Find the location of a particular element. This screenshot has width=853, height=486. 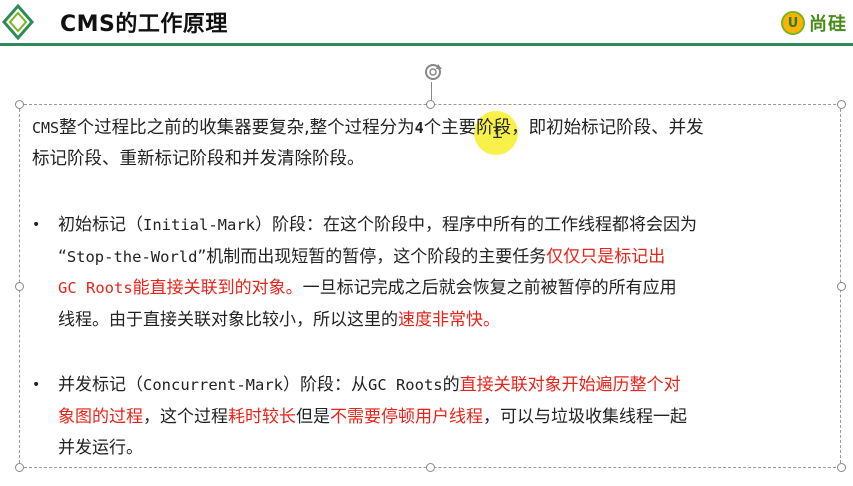

b1-red-1: 仅仅只是标记出 is located at coordinates (606, 256).